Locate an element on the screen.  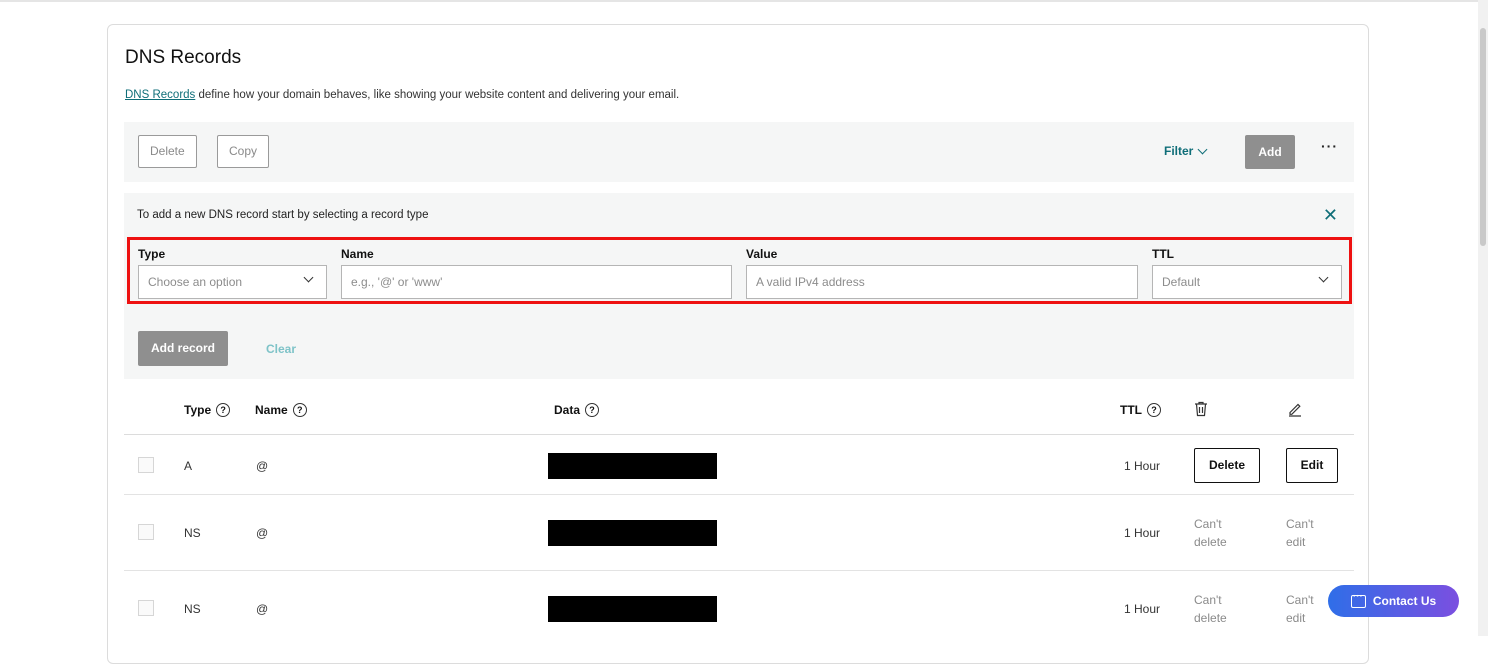
row-type: A is located at coordinates (188, 466).